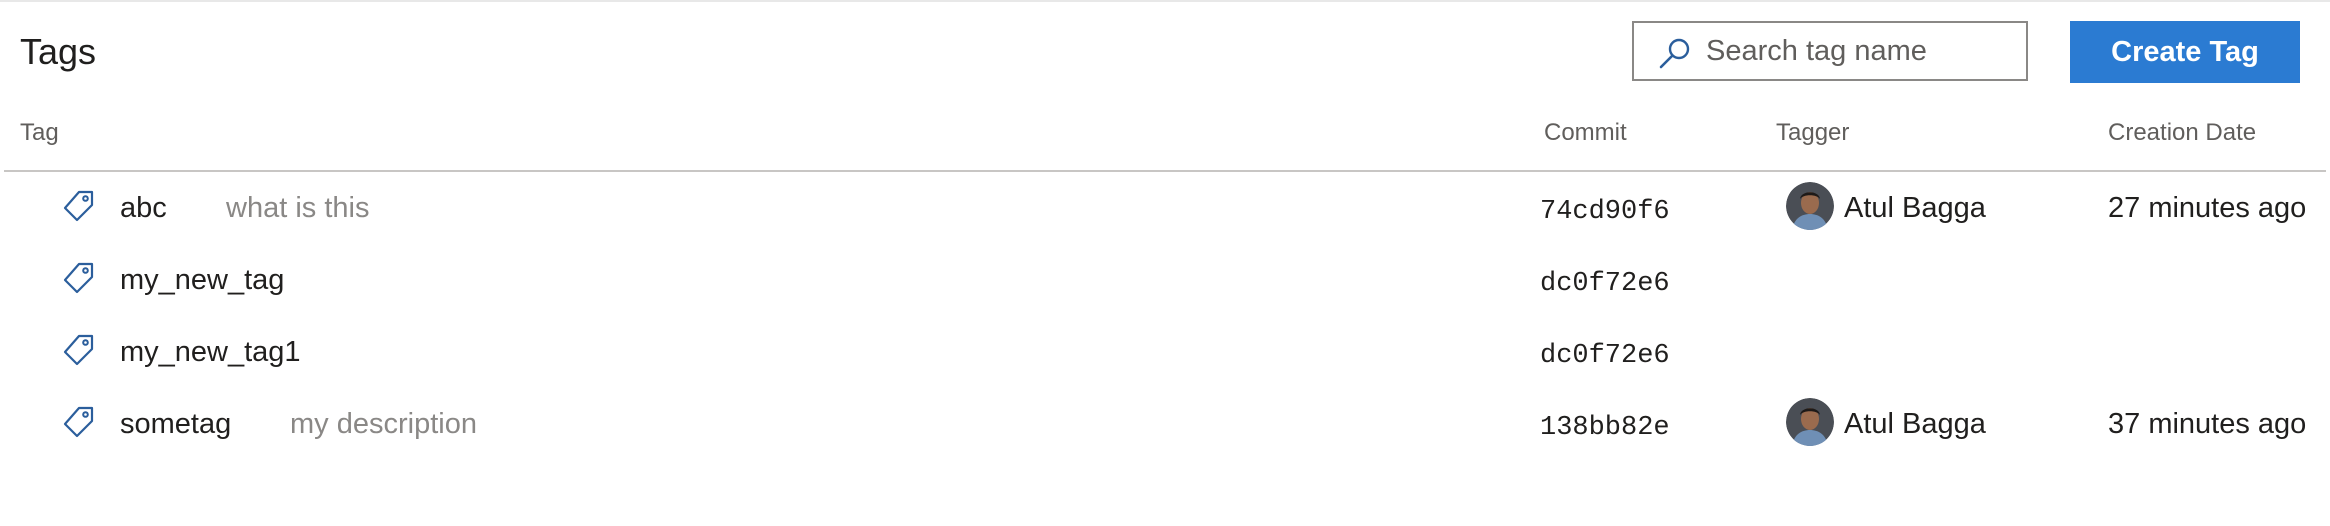 Image resolution: width=2330 pixels, height=526 pixels. What do you see at coordinates (1861, 51) in the screenshot?
I see `search-input` at bounding box center [1861, 51].